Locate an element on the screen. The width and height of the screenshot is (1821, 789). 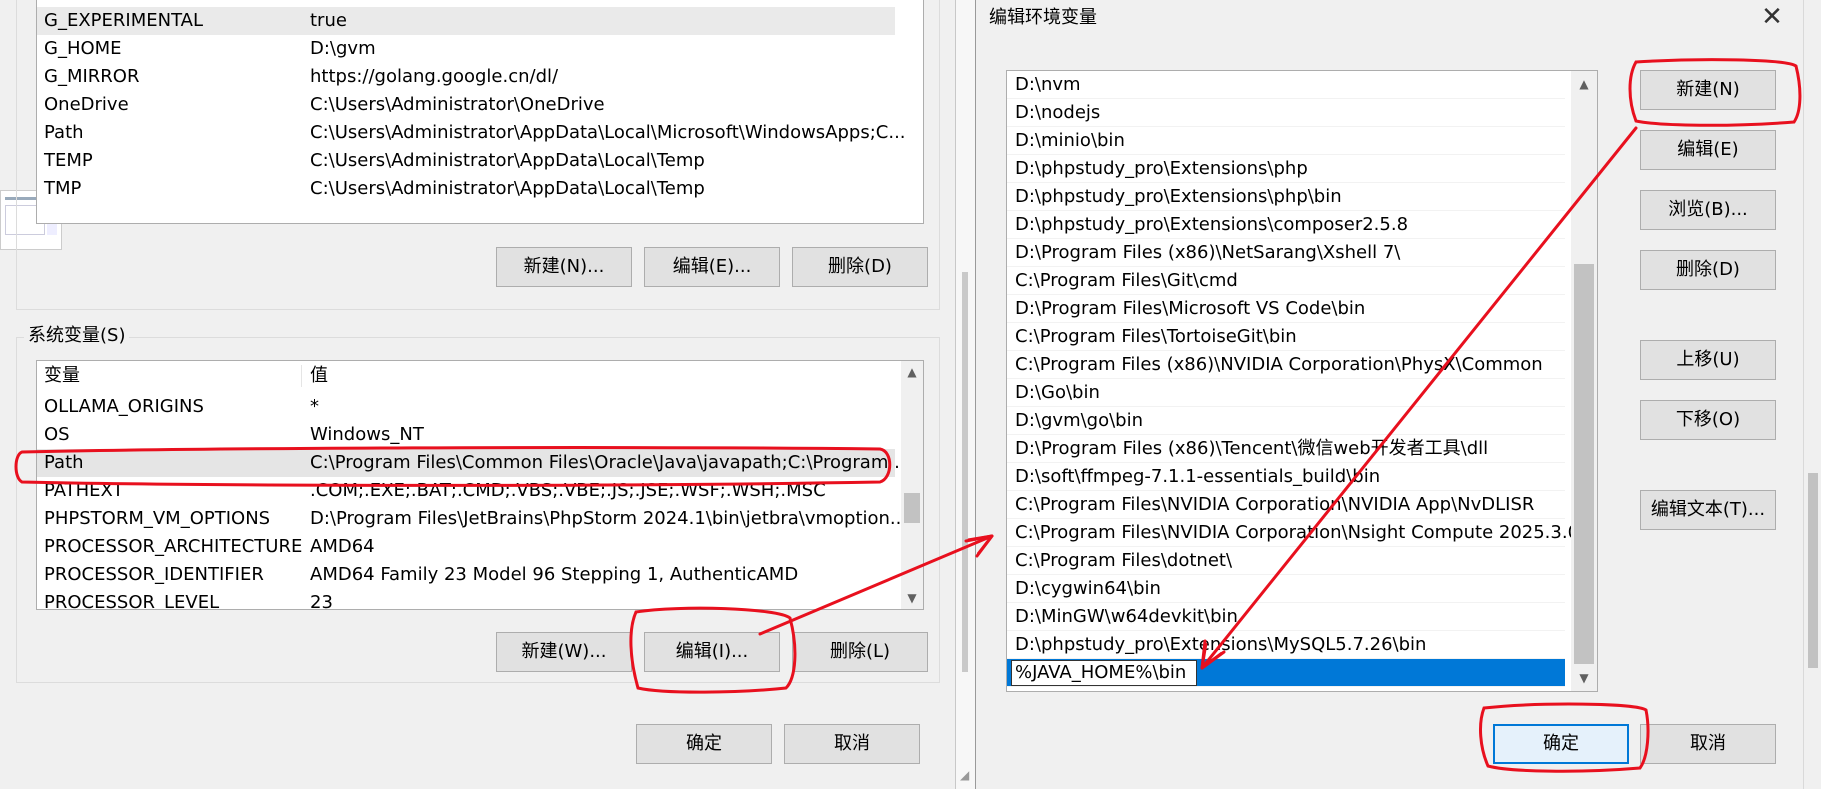
variable-name: G_EXPERIMENTAL is located at coordinates (124, 20).